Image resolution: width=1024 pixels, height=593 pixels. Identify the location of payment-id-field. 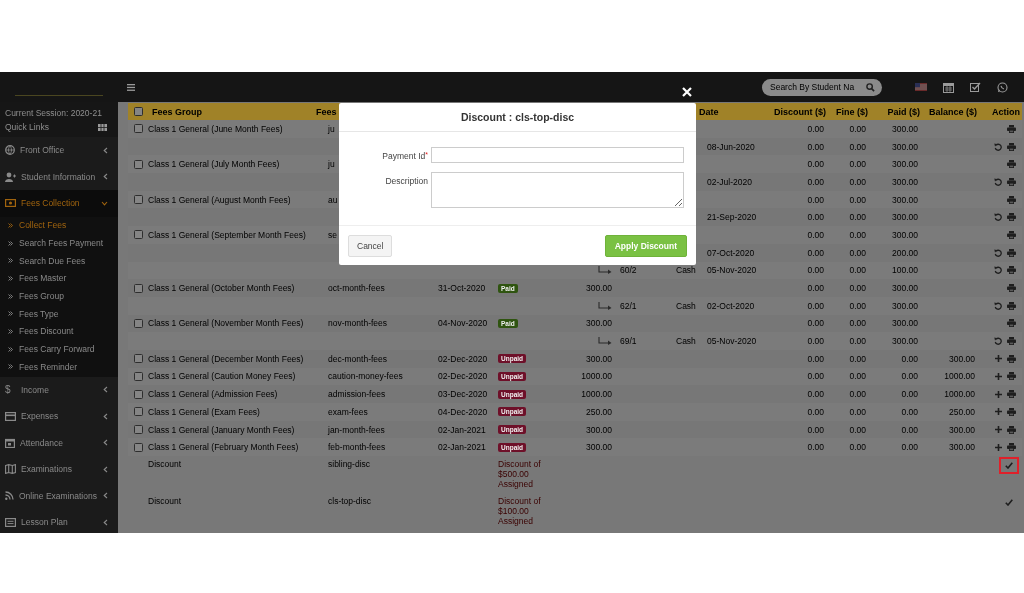
(557, 155).